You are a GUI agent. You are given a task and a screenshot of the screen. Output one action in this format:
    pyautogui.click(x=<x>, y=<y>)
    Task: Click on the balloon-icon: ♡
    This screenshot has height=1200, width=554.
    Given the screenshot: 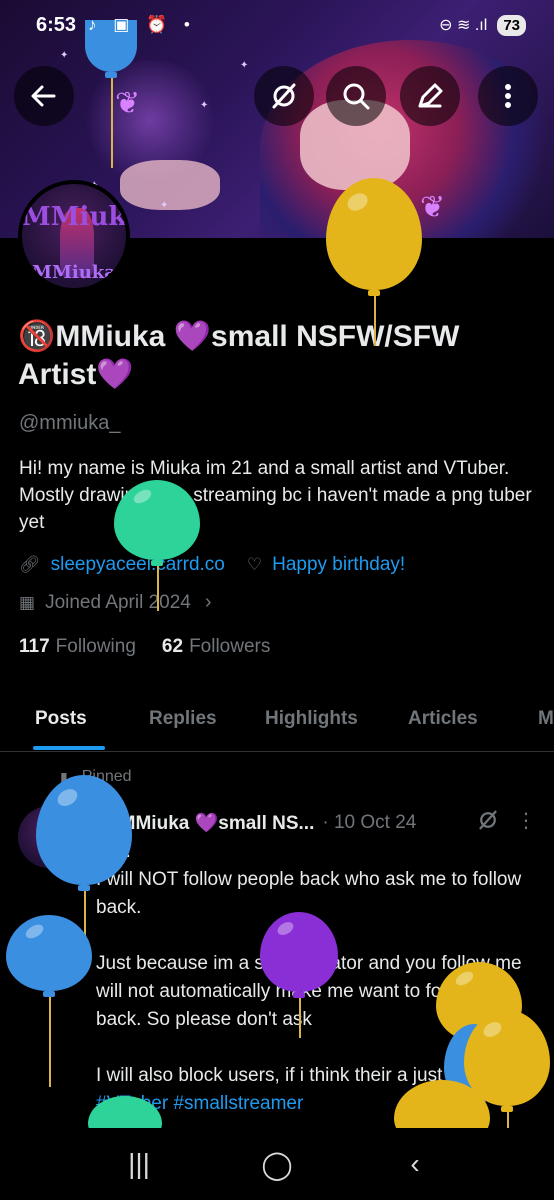 What is the action you would take?
    pyautogui.click(x=254, y=564)
    